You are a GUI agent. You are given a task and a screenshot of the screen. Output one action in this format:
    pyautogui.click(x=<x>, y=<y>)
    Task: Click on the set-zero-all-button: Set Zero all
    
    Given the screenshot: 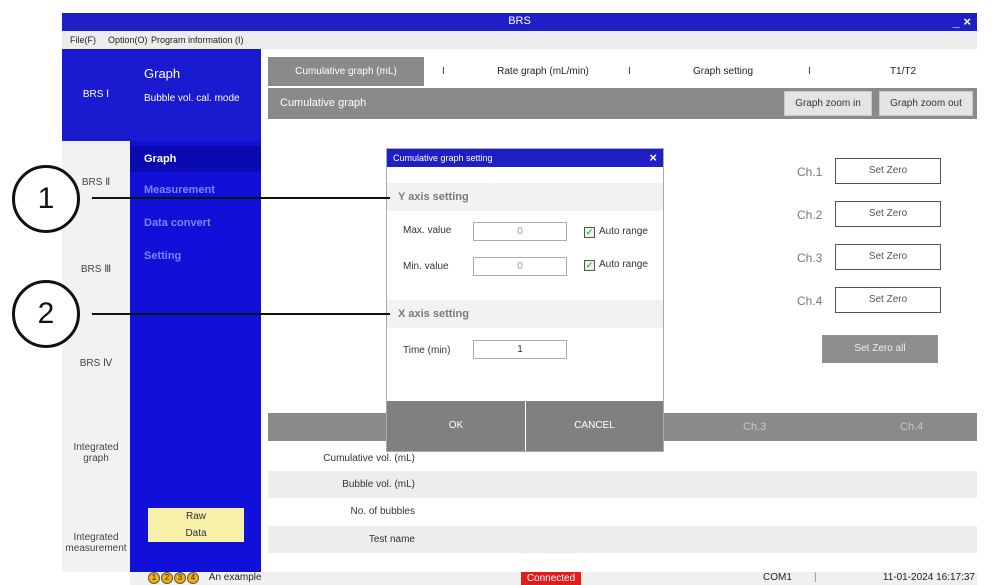 What is the action you would take?
    pyautogui.click(x=880, y=349)
    